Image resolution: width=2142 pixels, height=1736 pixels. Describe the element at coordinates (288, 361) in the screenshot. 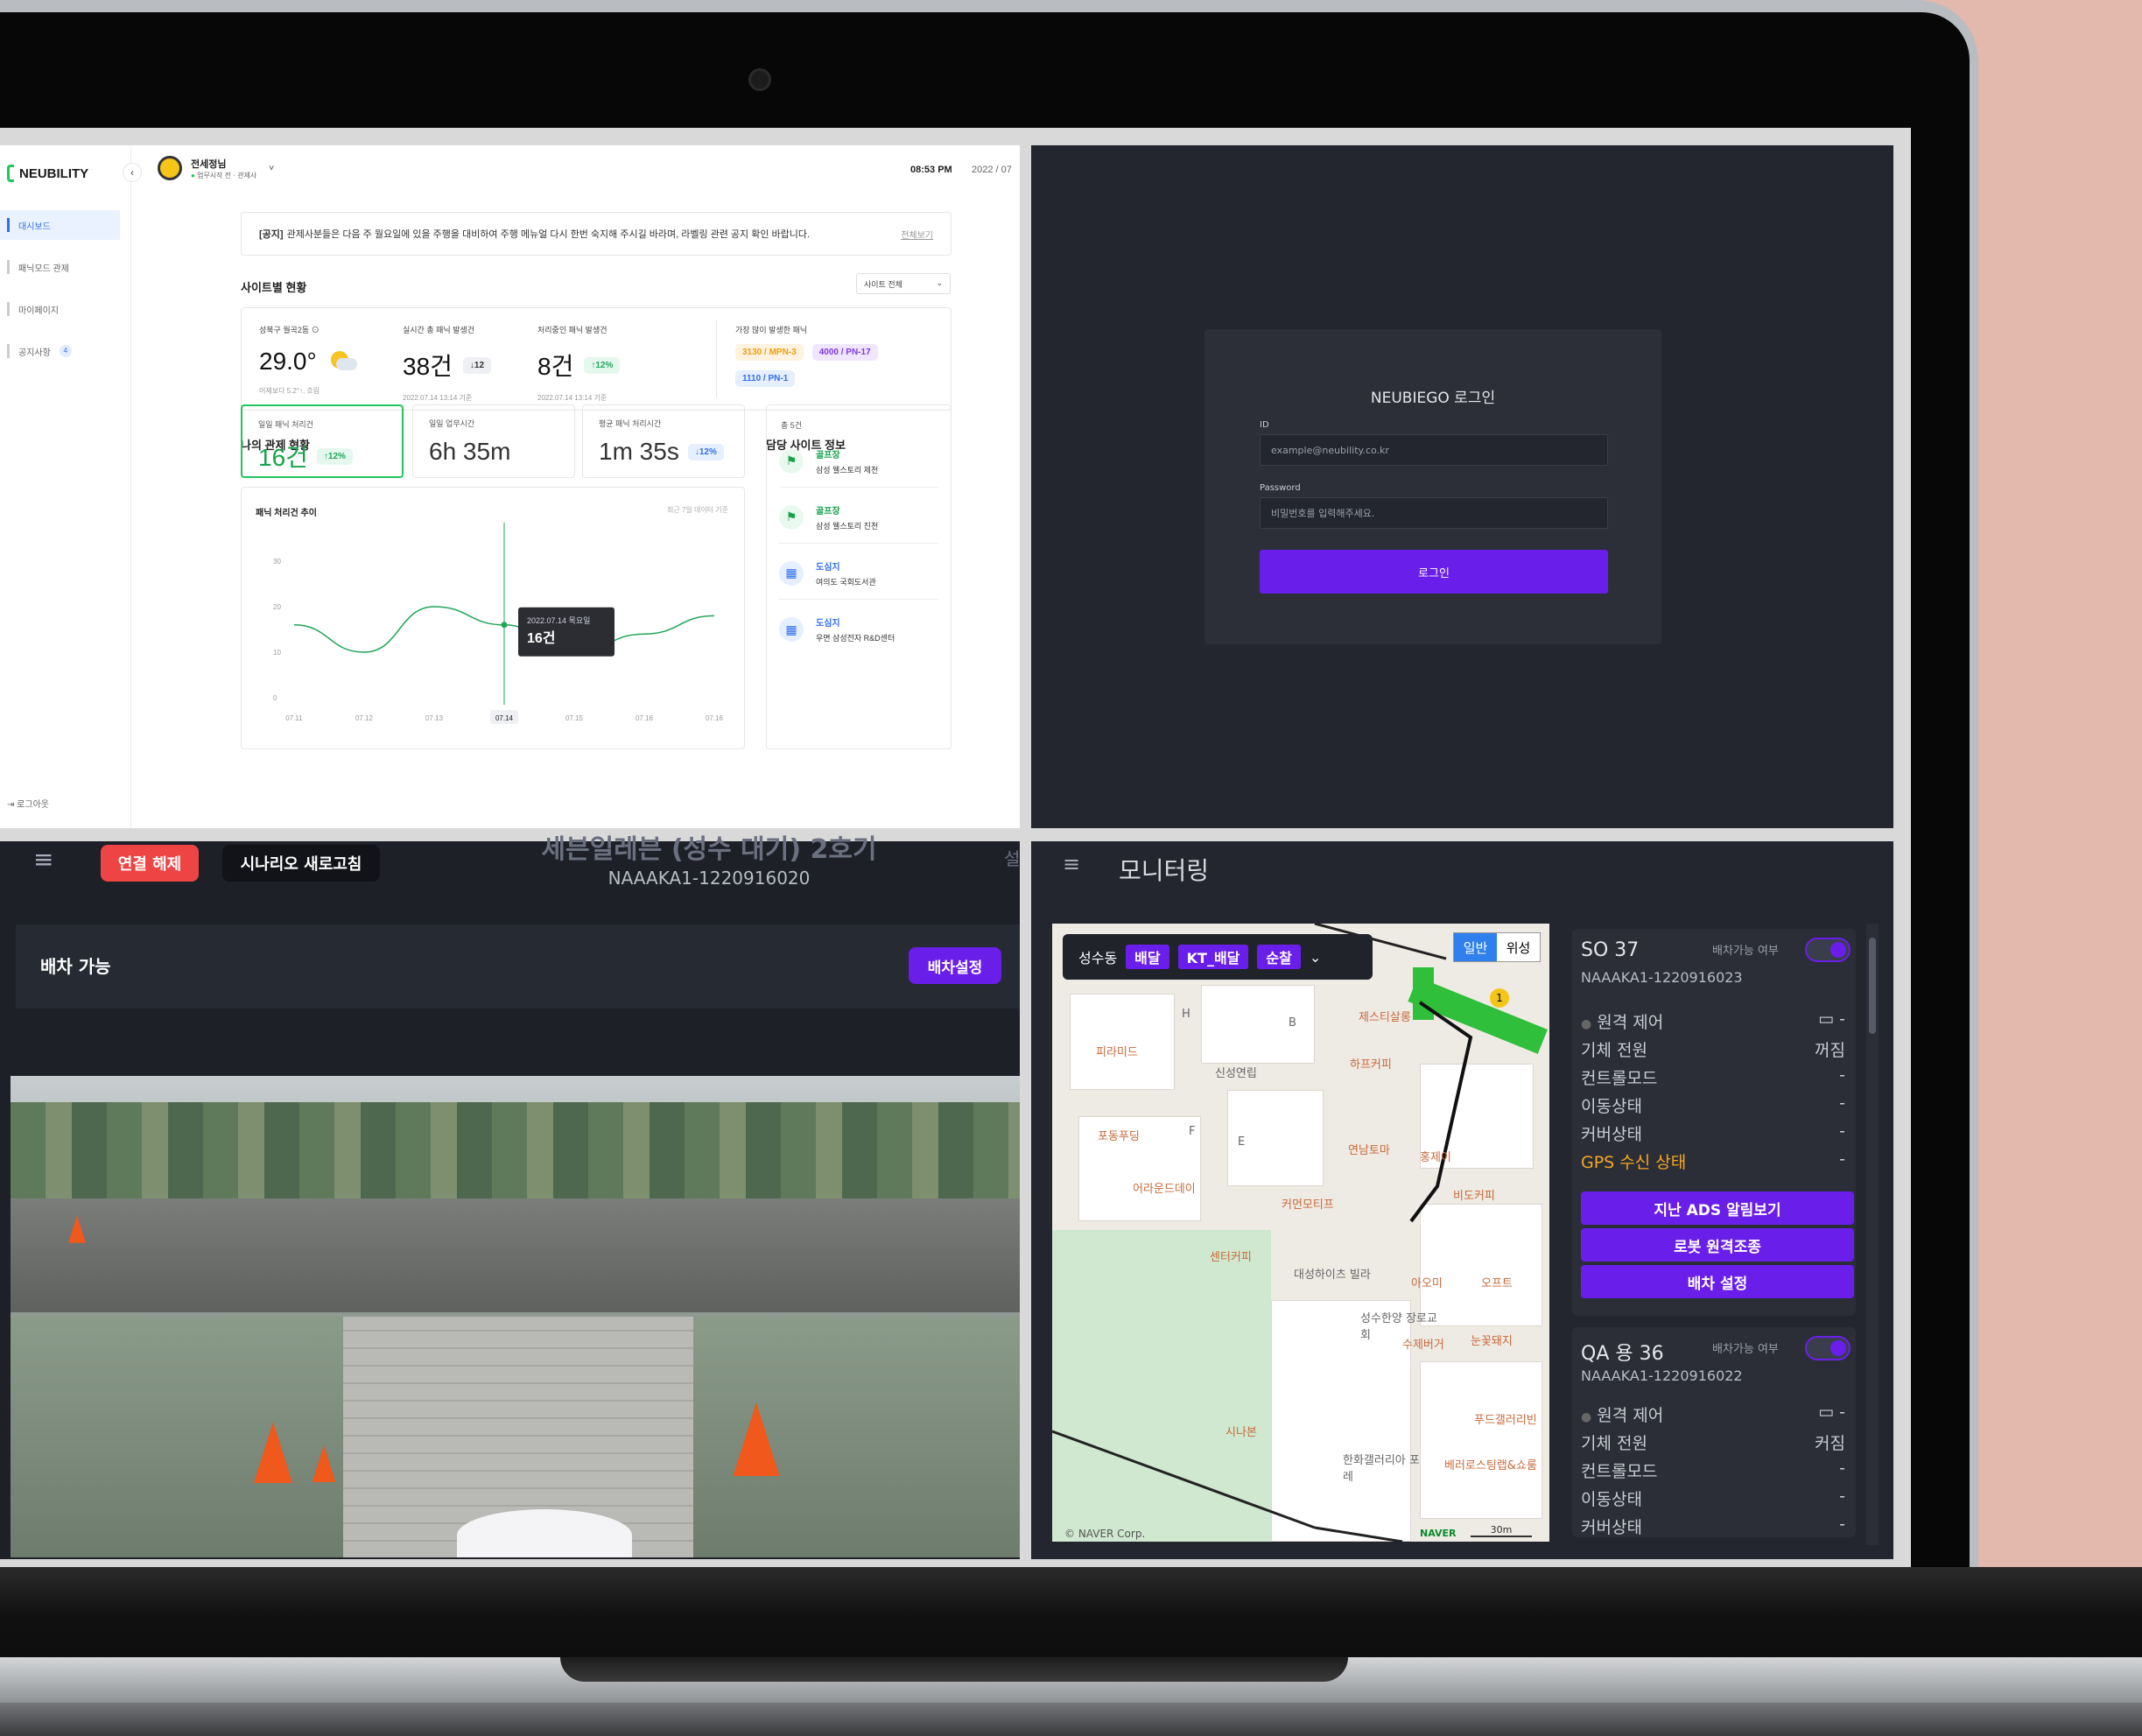

I see `weather-value: 29.0°` at that location.